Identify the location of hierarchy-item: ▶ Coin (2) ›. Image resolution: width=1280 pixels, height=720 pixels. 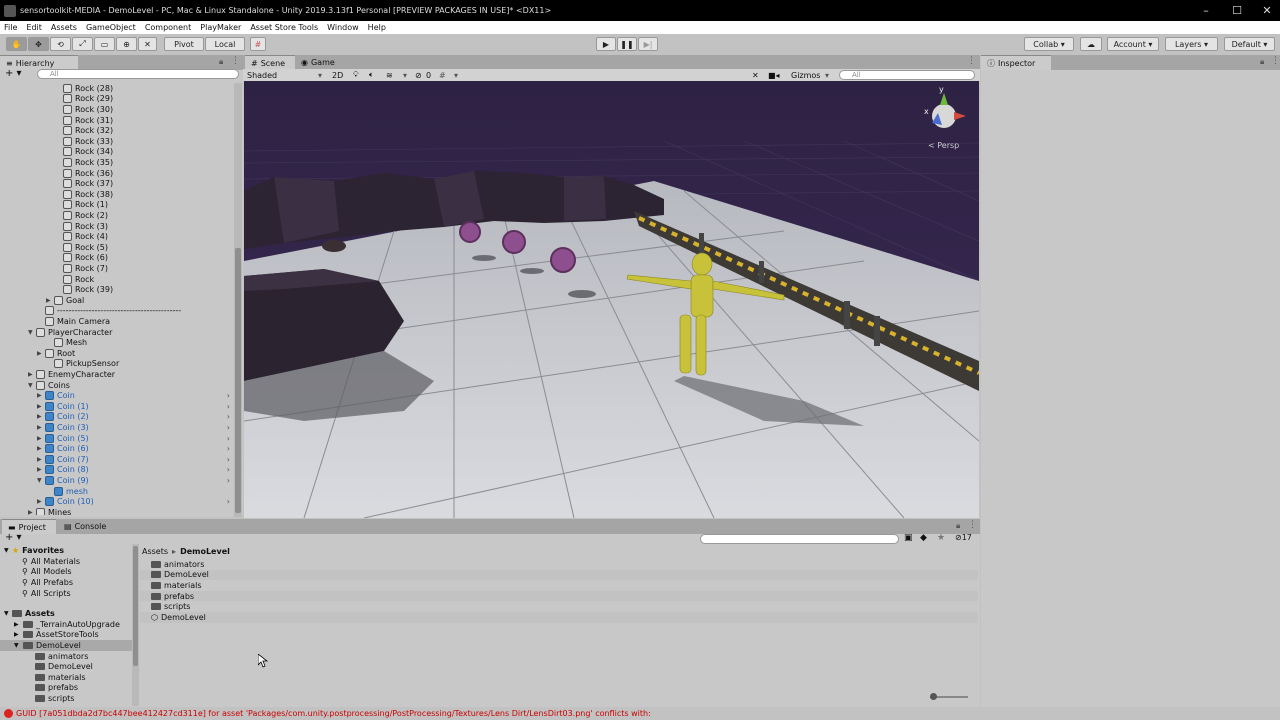
(117, 417).